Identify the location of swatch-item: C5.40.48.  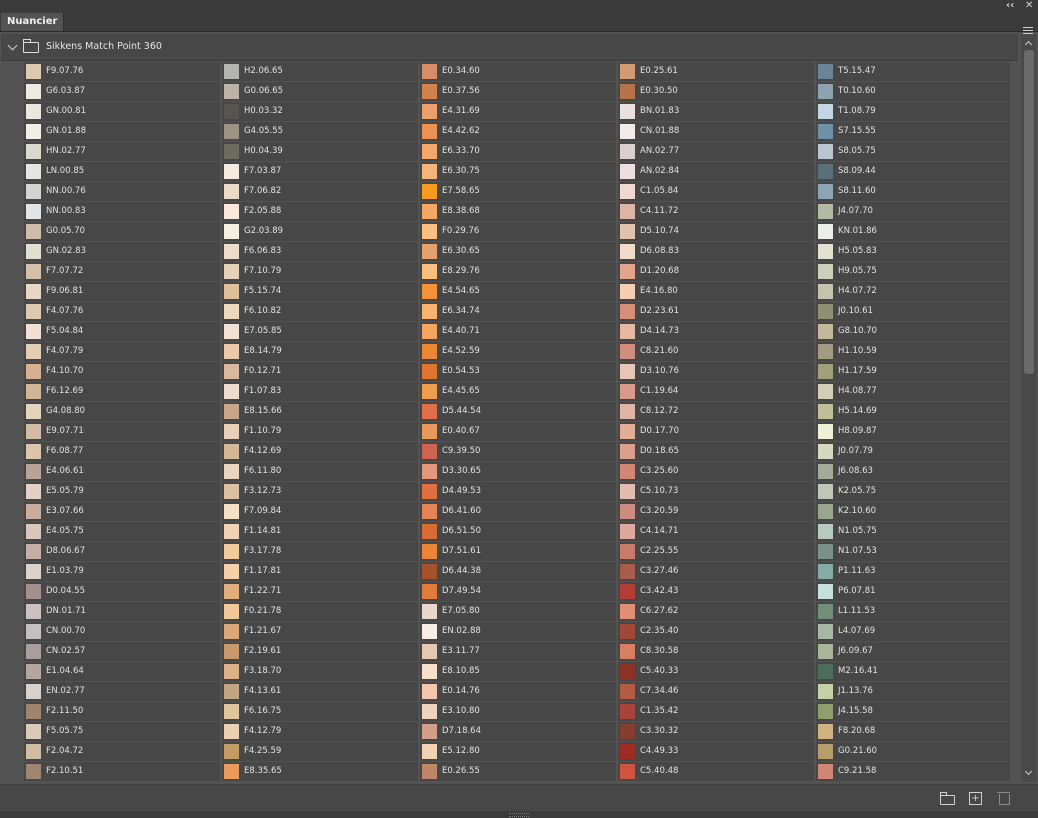
(716, 771).